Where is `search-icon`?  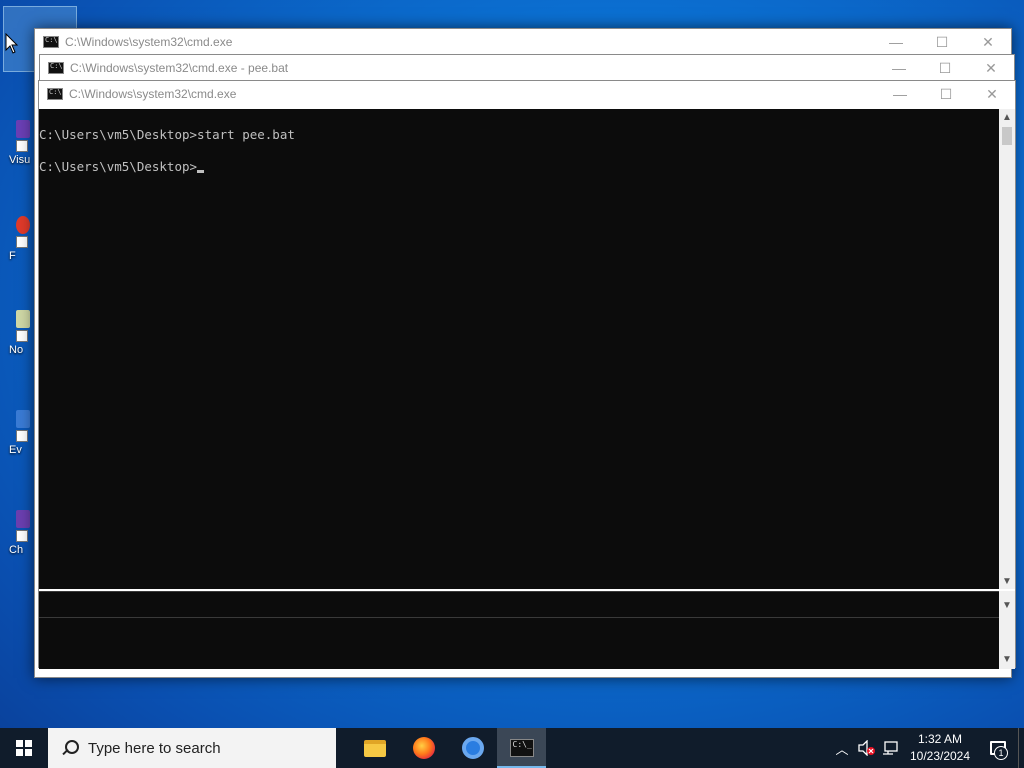 search-icon is located at coordinates (69, 748).